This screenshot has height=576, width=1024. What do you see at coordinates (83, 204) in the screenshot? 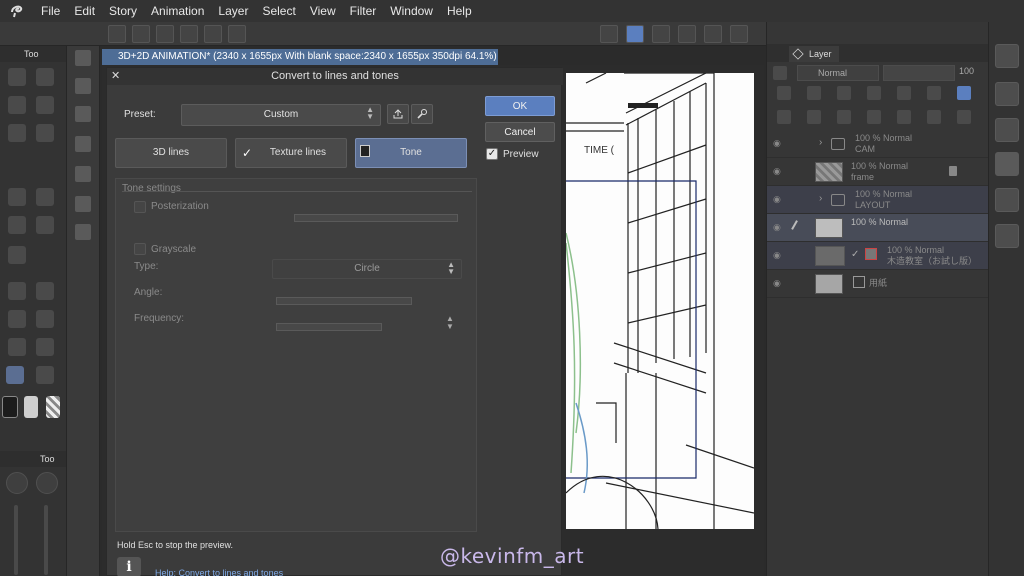
I see `sub-tool-frame-icon` at bounding box center [83, 204].